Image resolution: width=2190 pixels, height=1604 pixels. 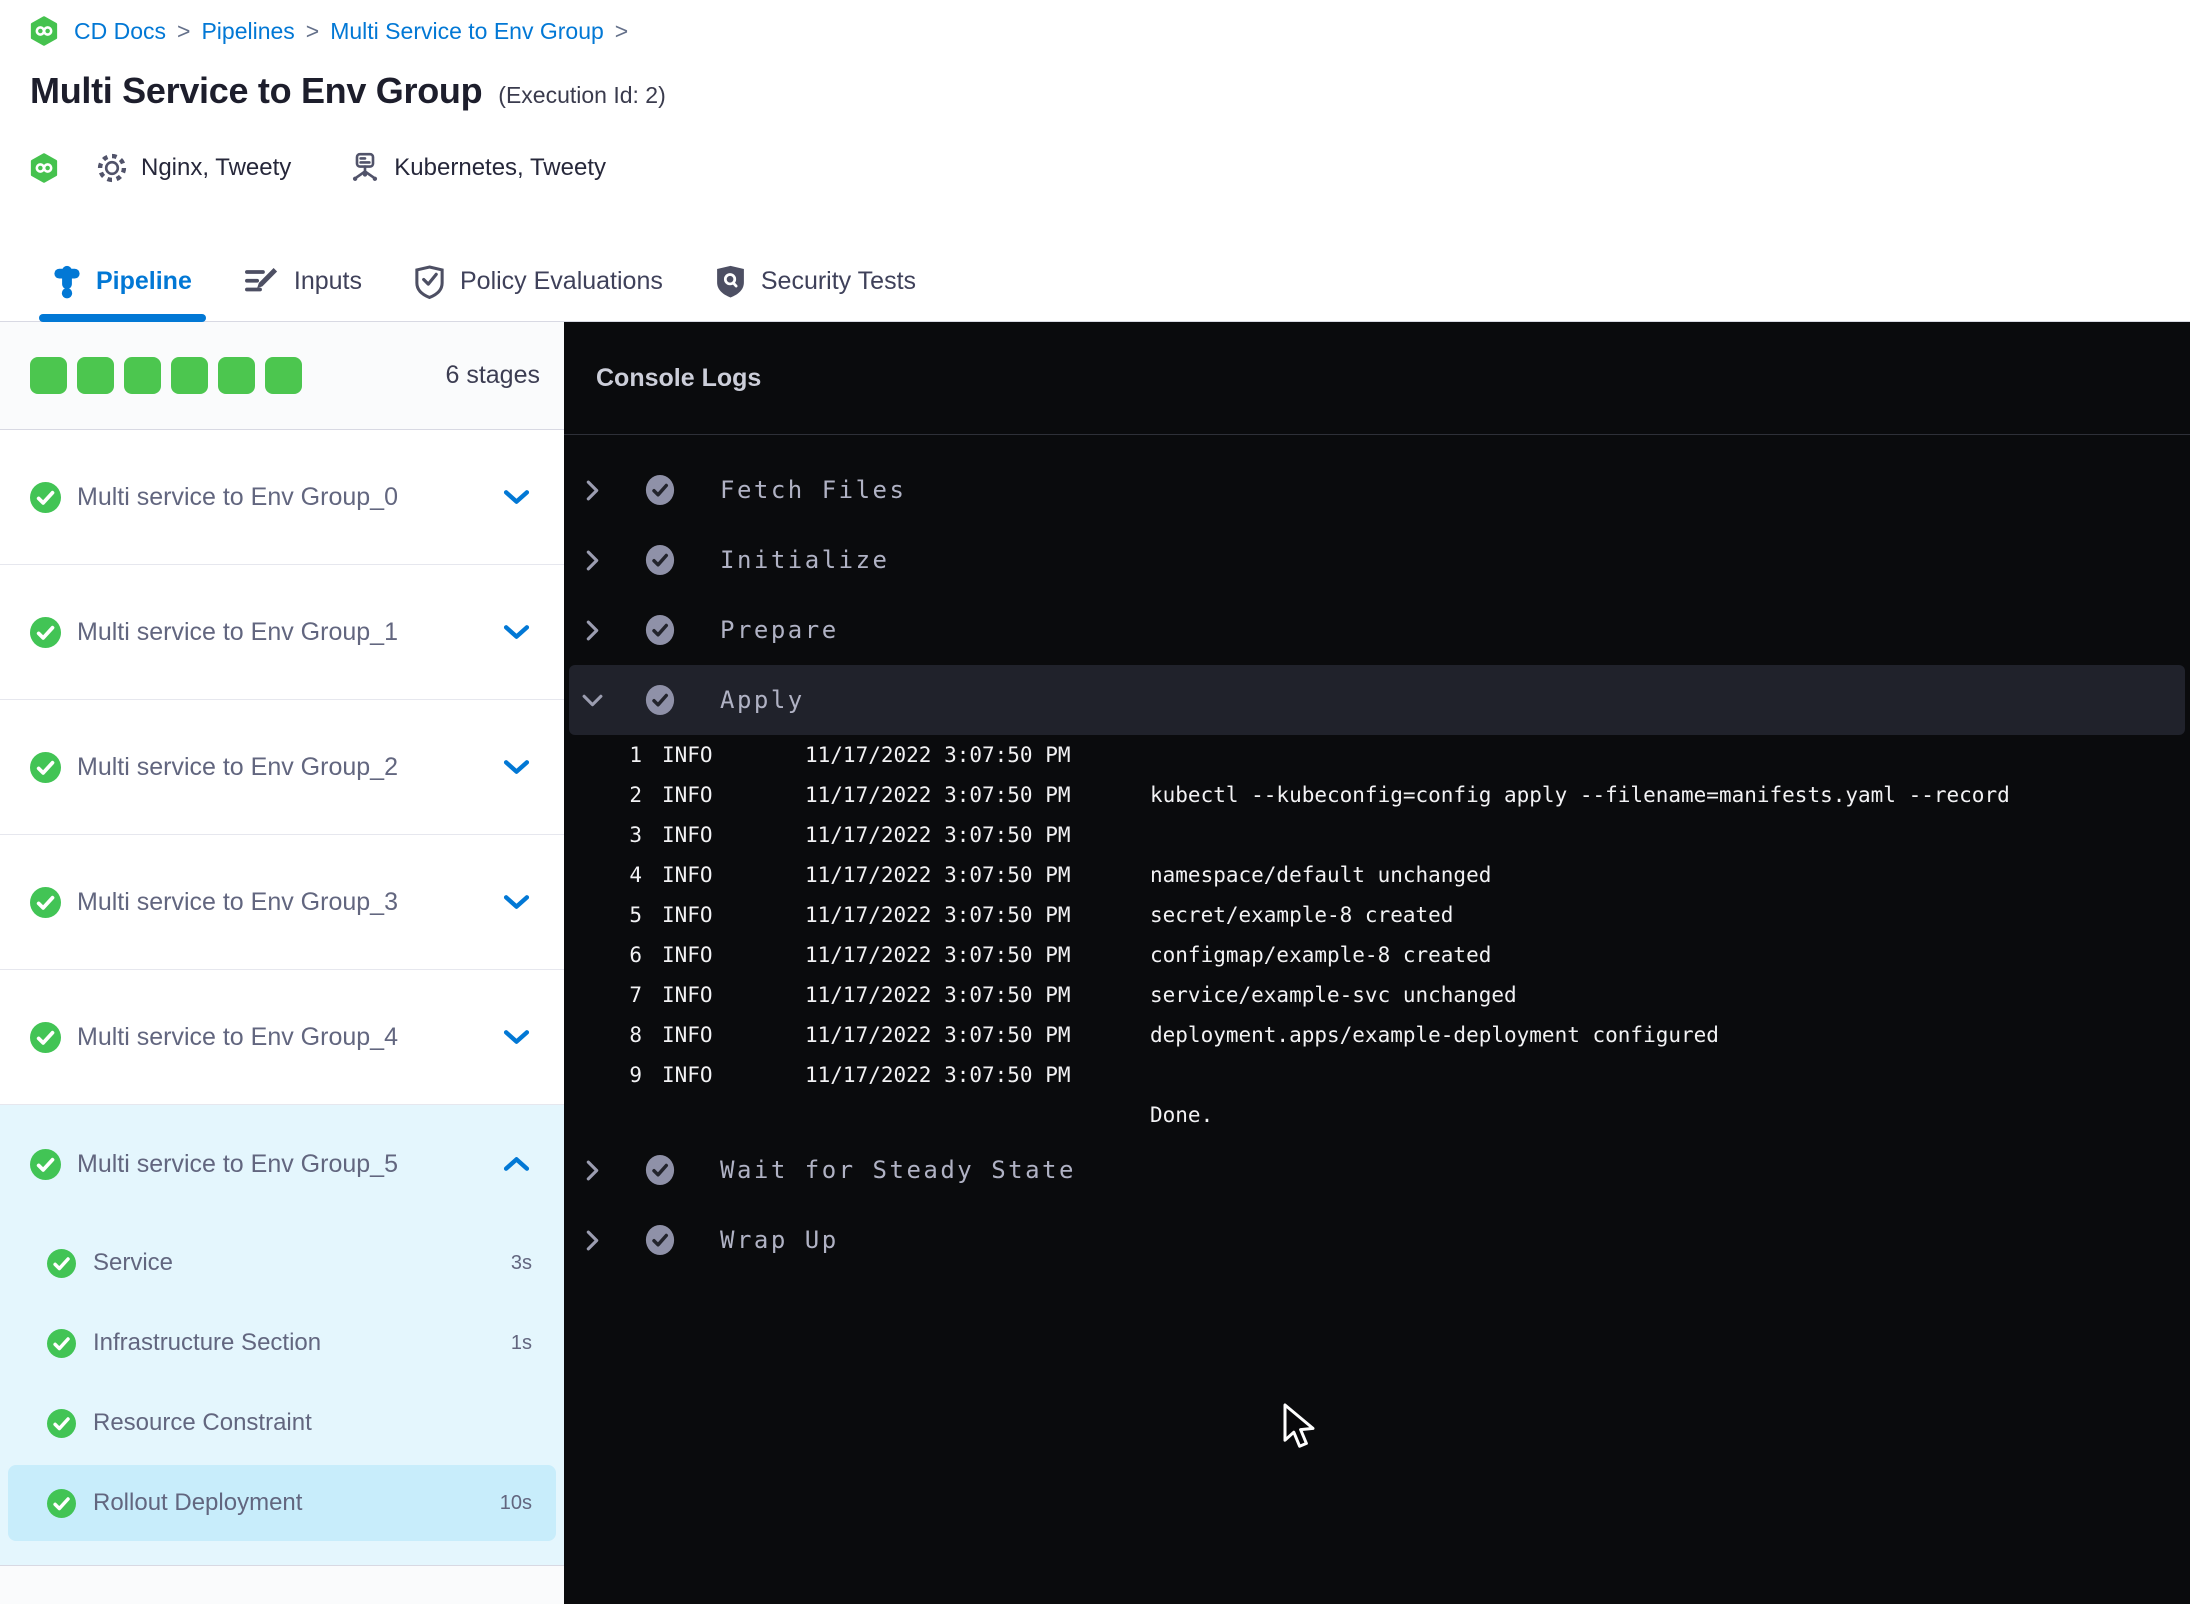 I want to click on step-row: Service 3s, so click(x=282, y=1263).